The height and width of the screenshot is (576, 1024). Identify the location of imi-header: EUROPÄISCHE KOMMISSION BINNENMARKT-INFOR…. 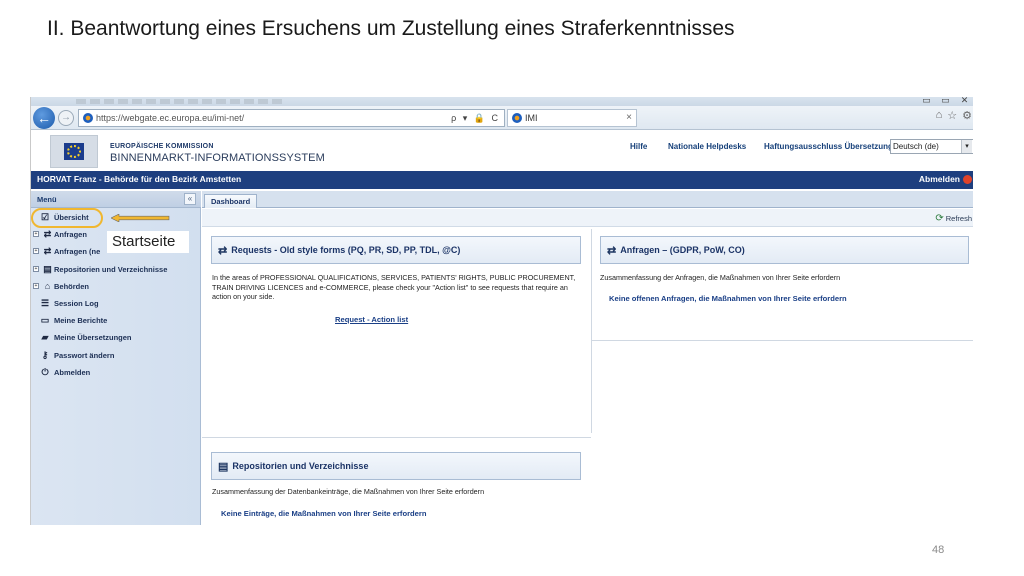
(502, 151).